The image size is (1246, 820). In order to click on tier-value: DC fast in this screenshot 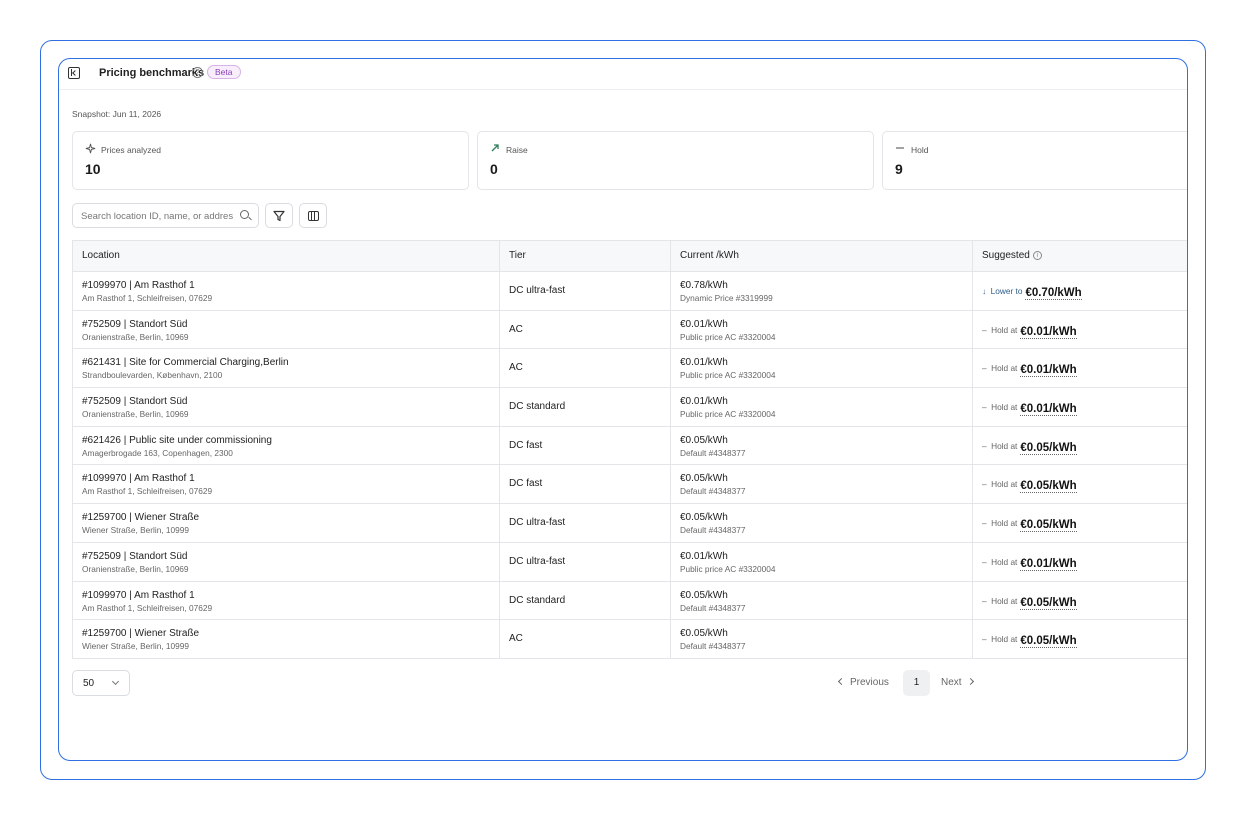, I will do `click(526, 445)`.